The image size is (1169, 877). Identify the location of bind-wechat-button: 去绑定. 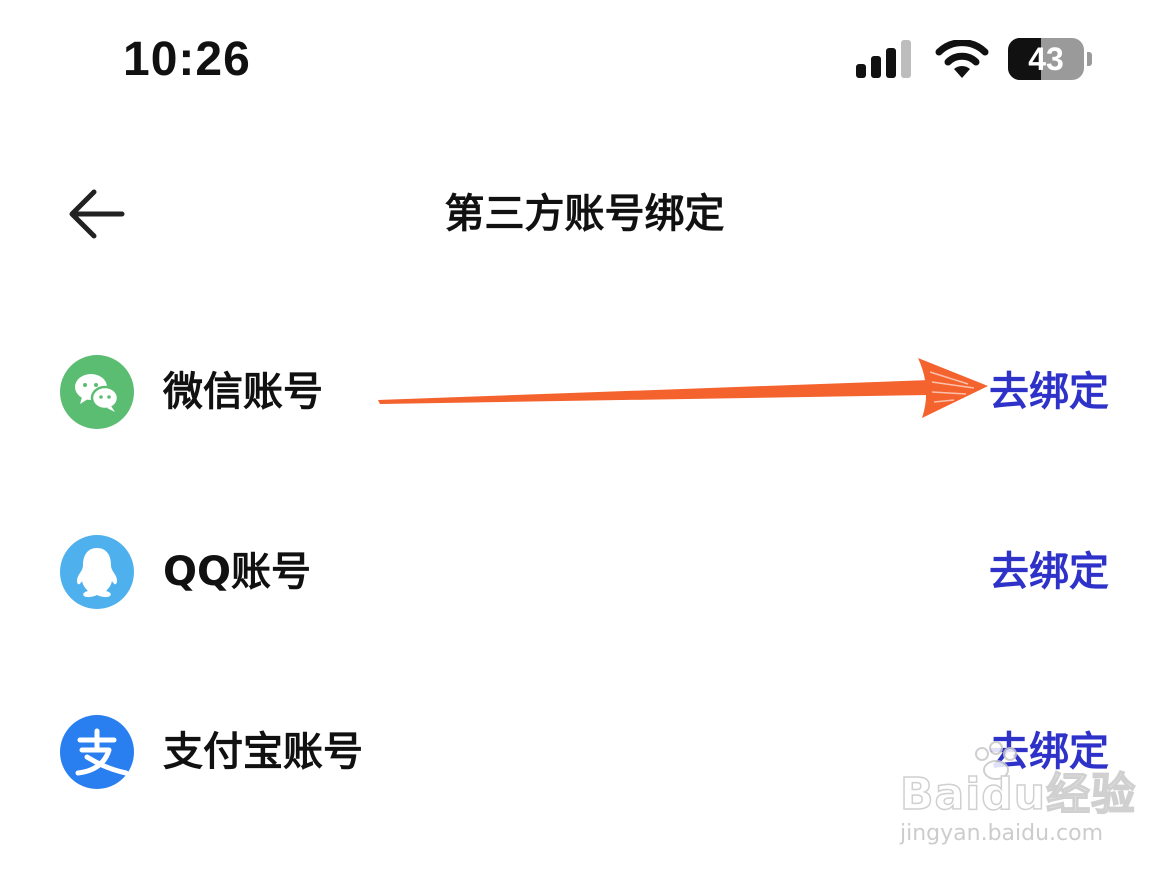
(1049, 392).